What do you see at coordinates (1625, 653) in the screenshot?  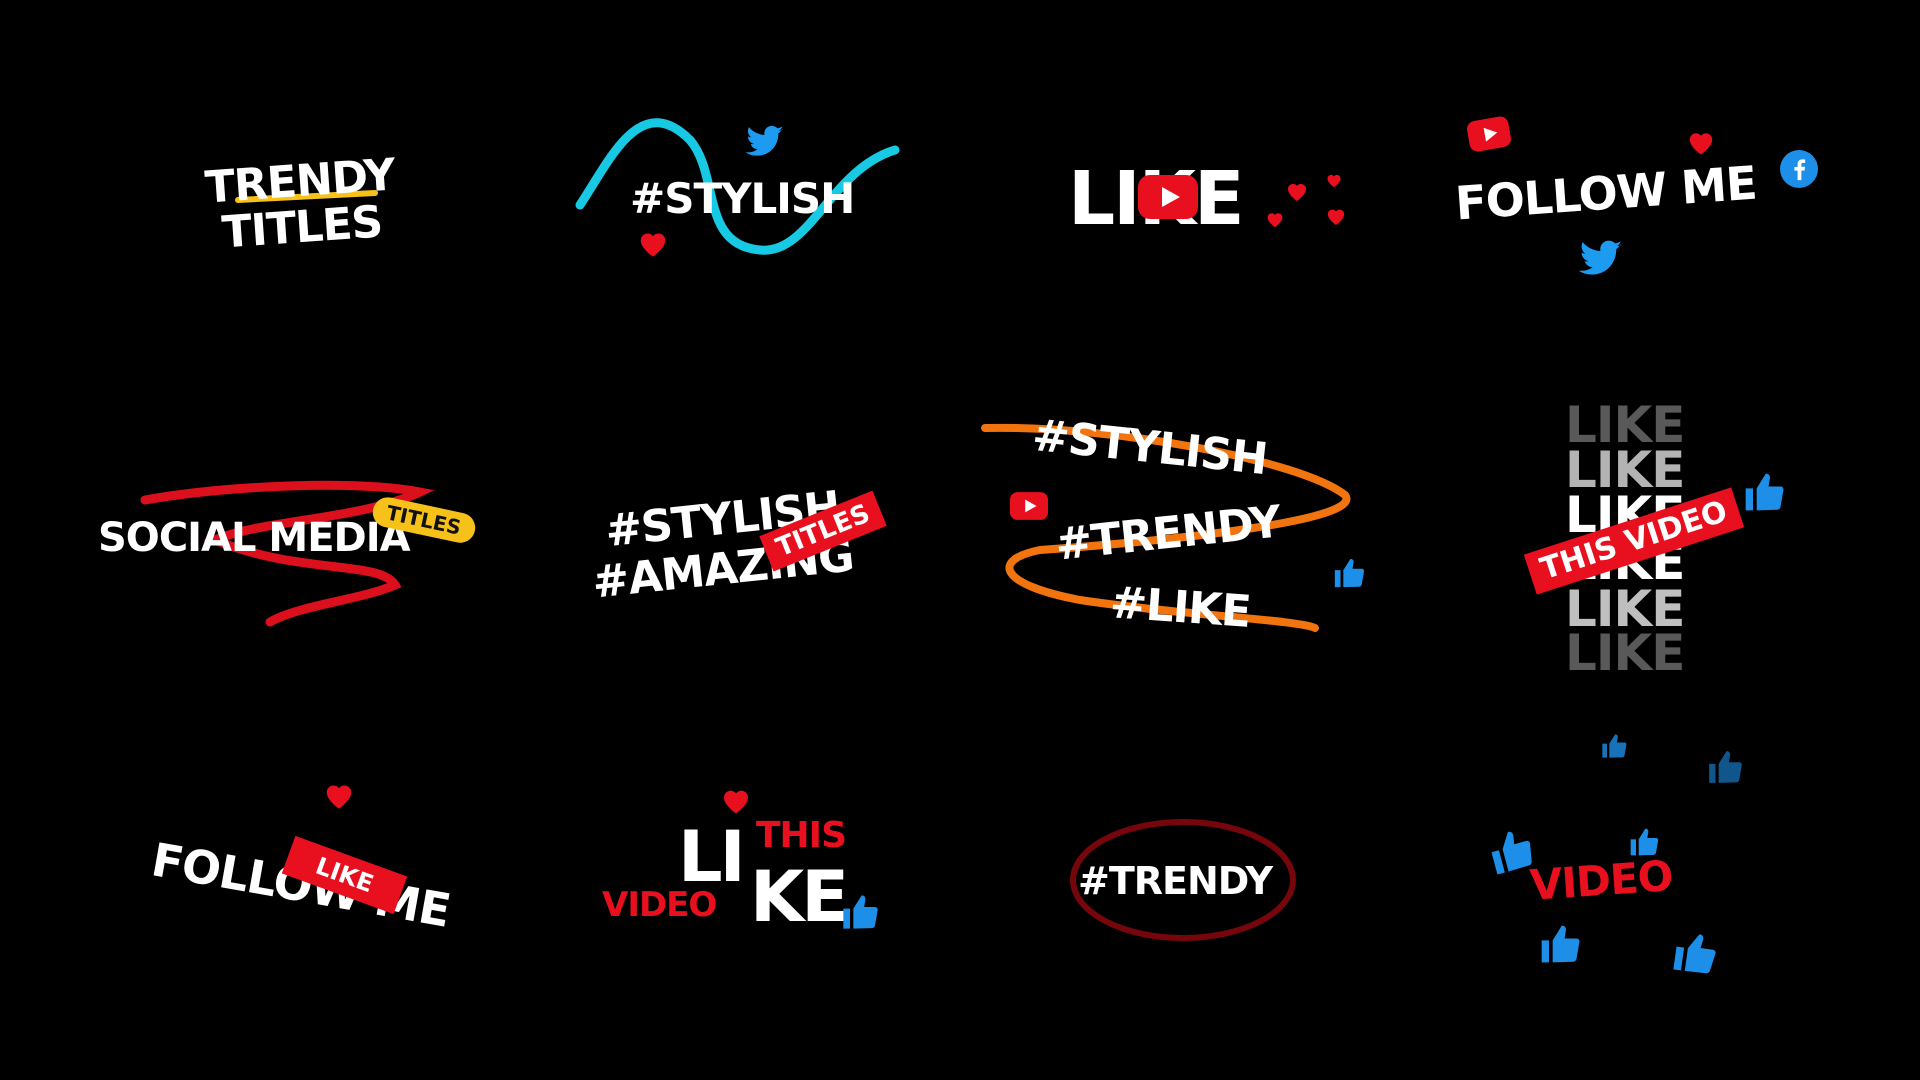 I see `like-stack-6: LIKE` at bounding box center [1625, 653].